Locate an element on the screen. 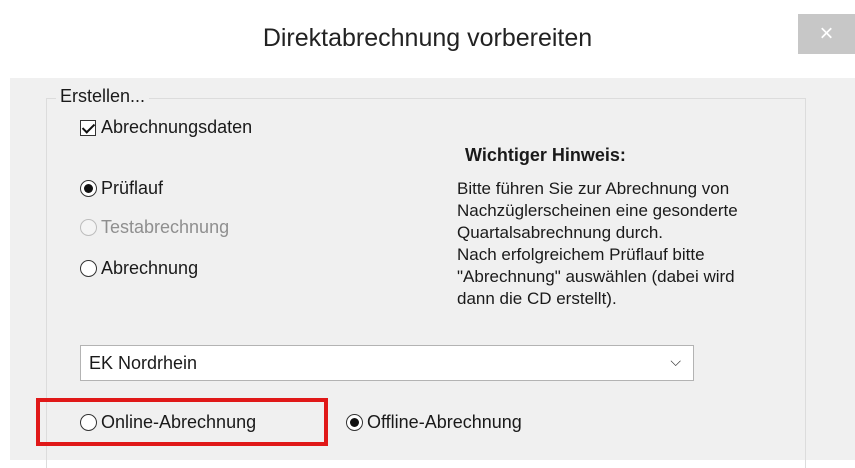 The height and width of the screenshot is (468, 855). hint-line: Quartalsabrechnung durch. is located at coordinates (560, 232).